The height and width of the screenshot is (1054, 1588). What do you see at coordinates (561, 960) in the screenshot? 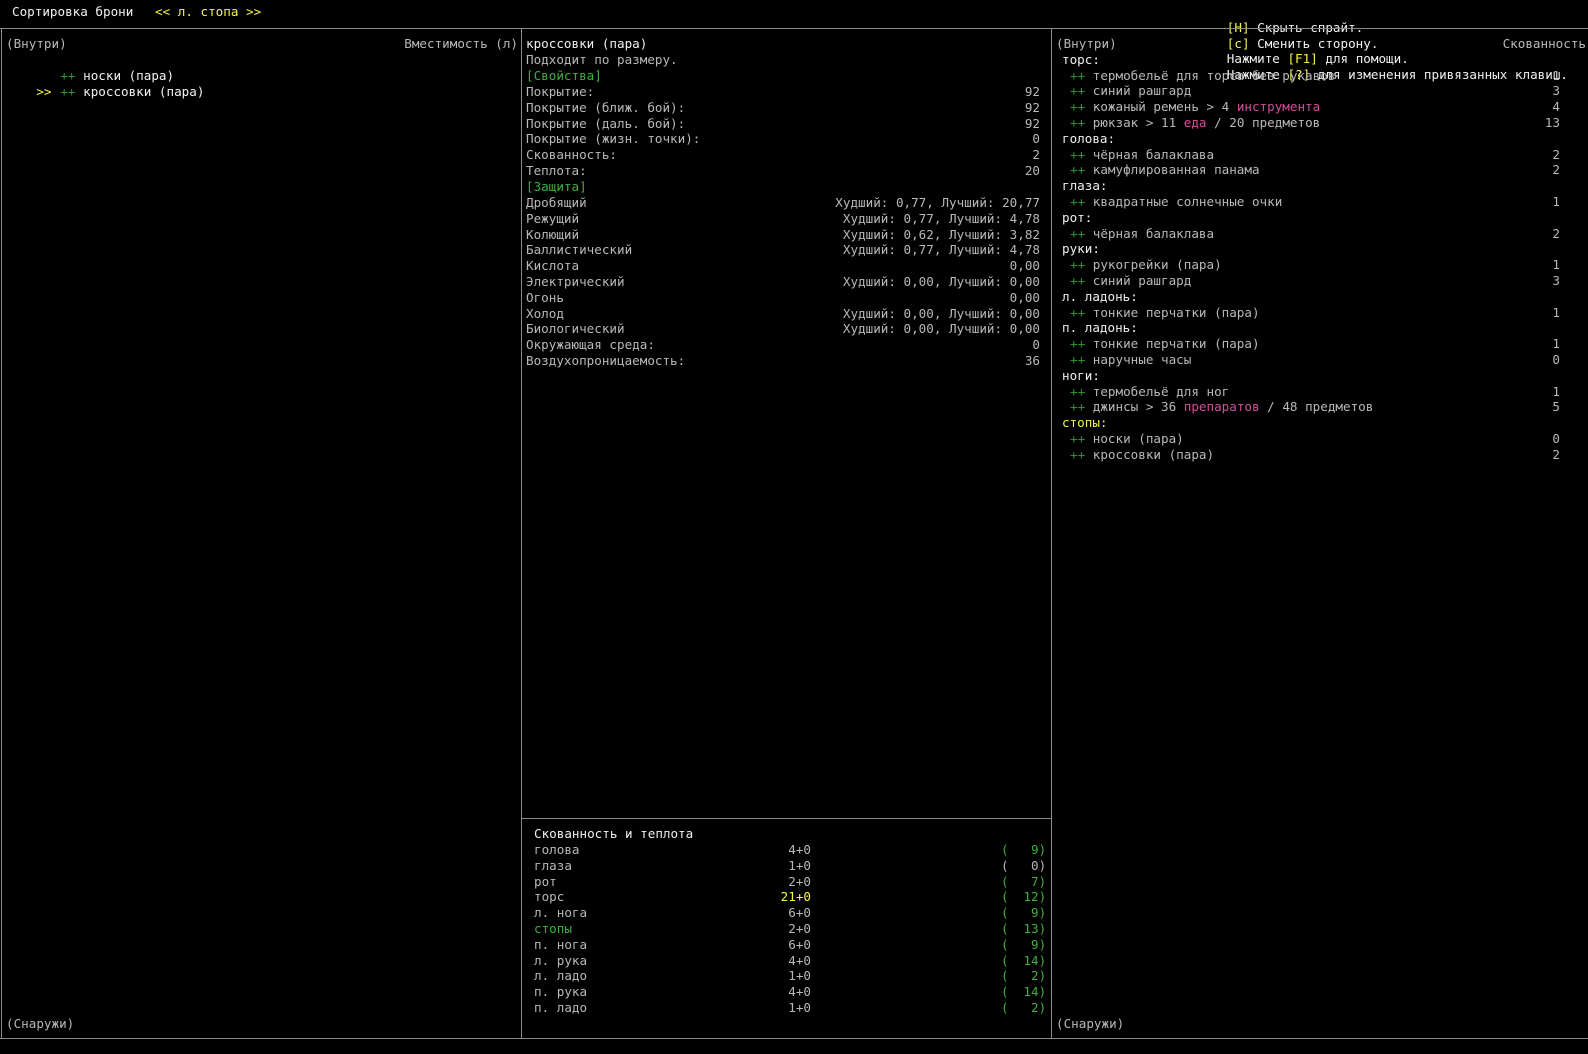
I see `body-part-label: л. рука` at bounding box center [561, 960].